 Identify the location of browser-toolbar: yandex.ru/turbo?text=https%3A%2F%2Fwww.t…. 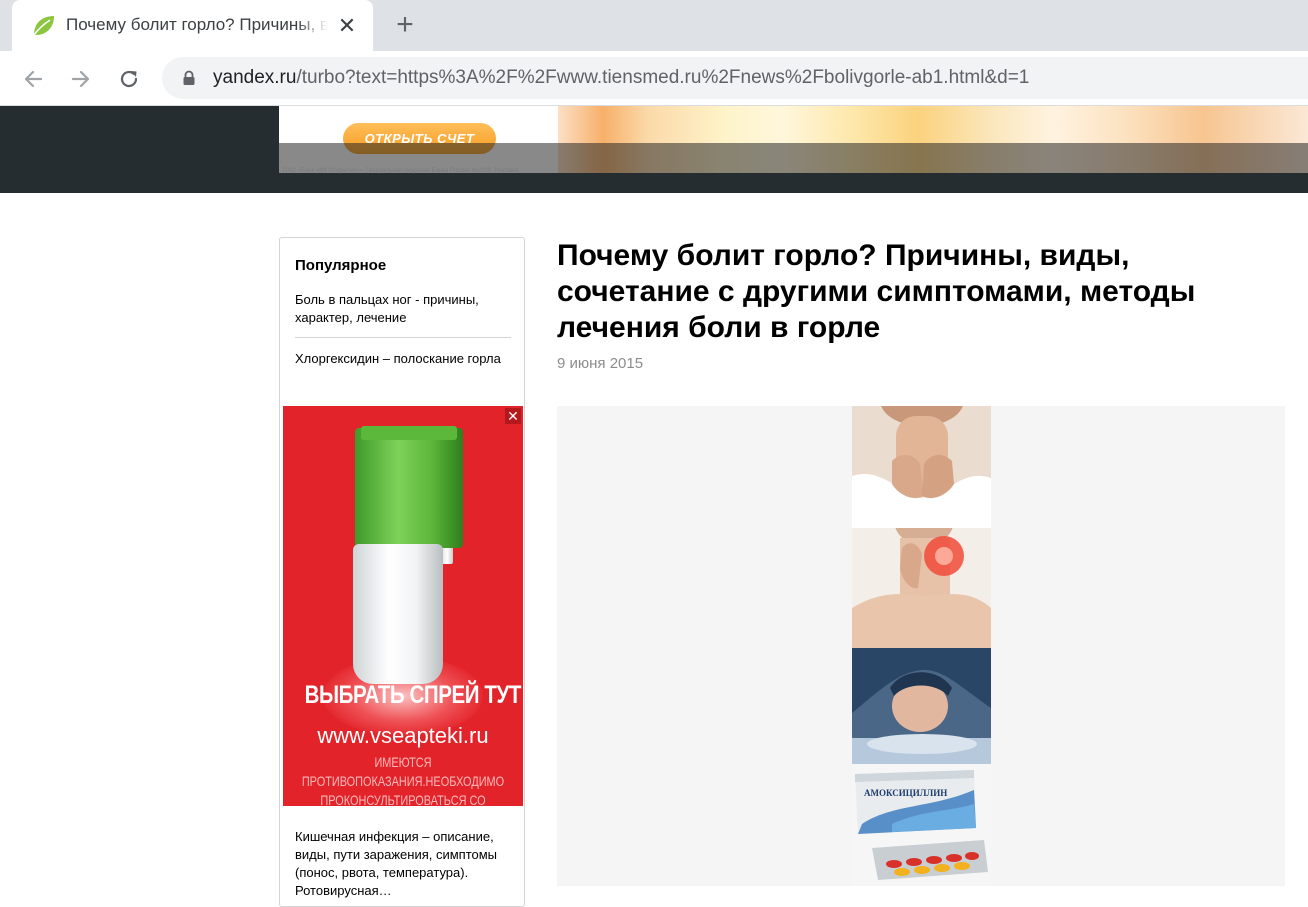
(654, 78).